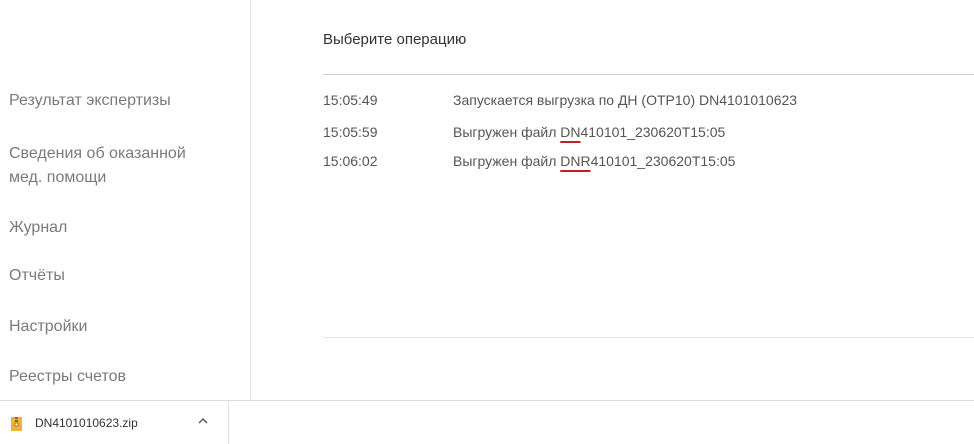 This screenshot has width=974, height=444. I want to click on sidebar-item-reports: Отчёты, so click(37, 276).